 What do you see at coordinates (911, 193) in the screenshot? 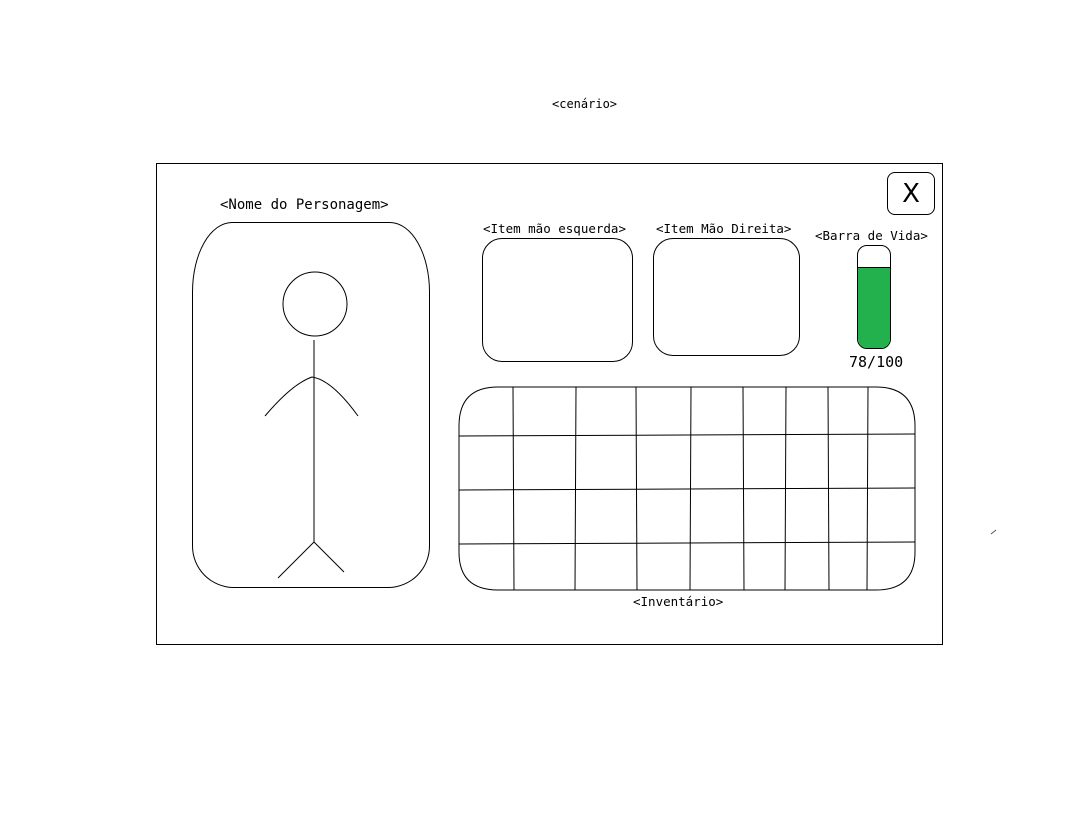
I see `close-button: X` at bounding box center [911, 193].